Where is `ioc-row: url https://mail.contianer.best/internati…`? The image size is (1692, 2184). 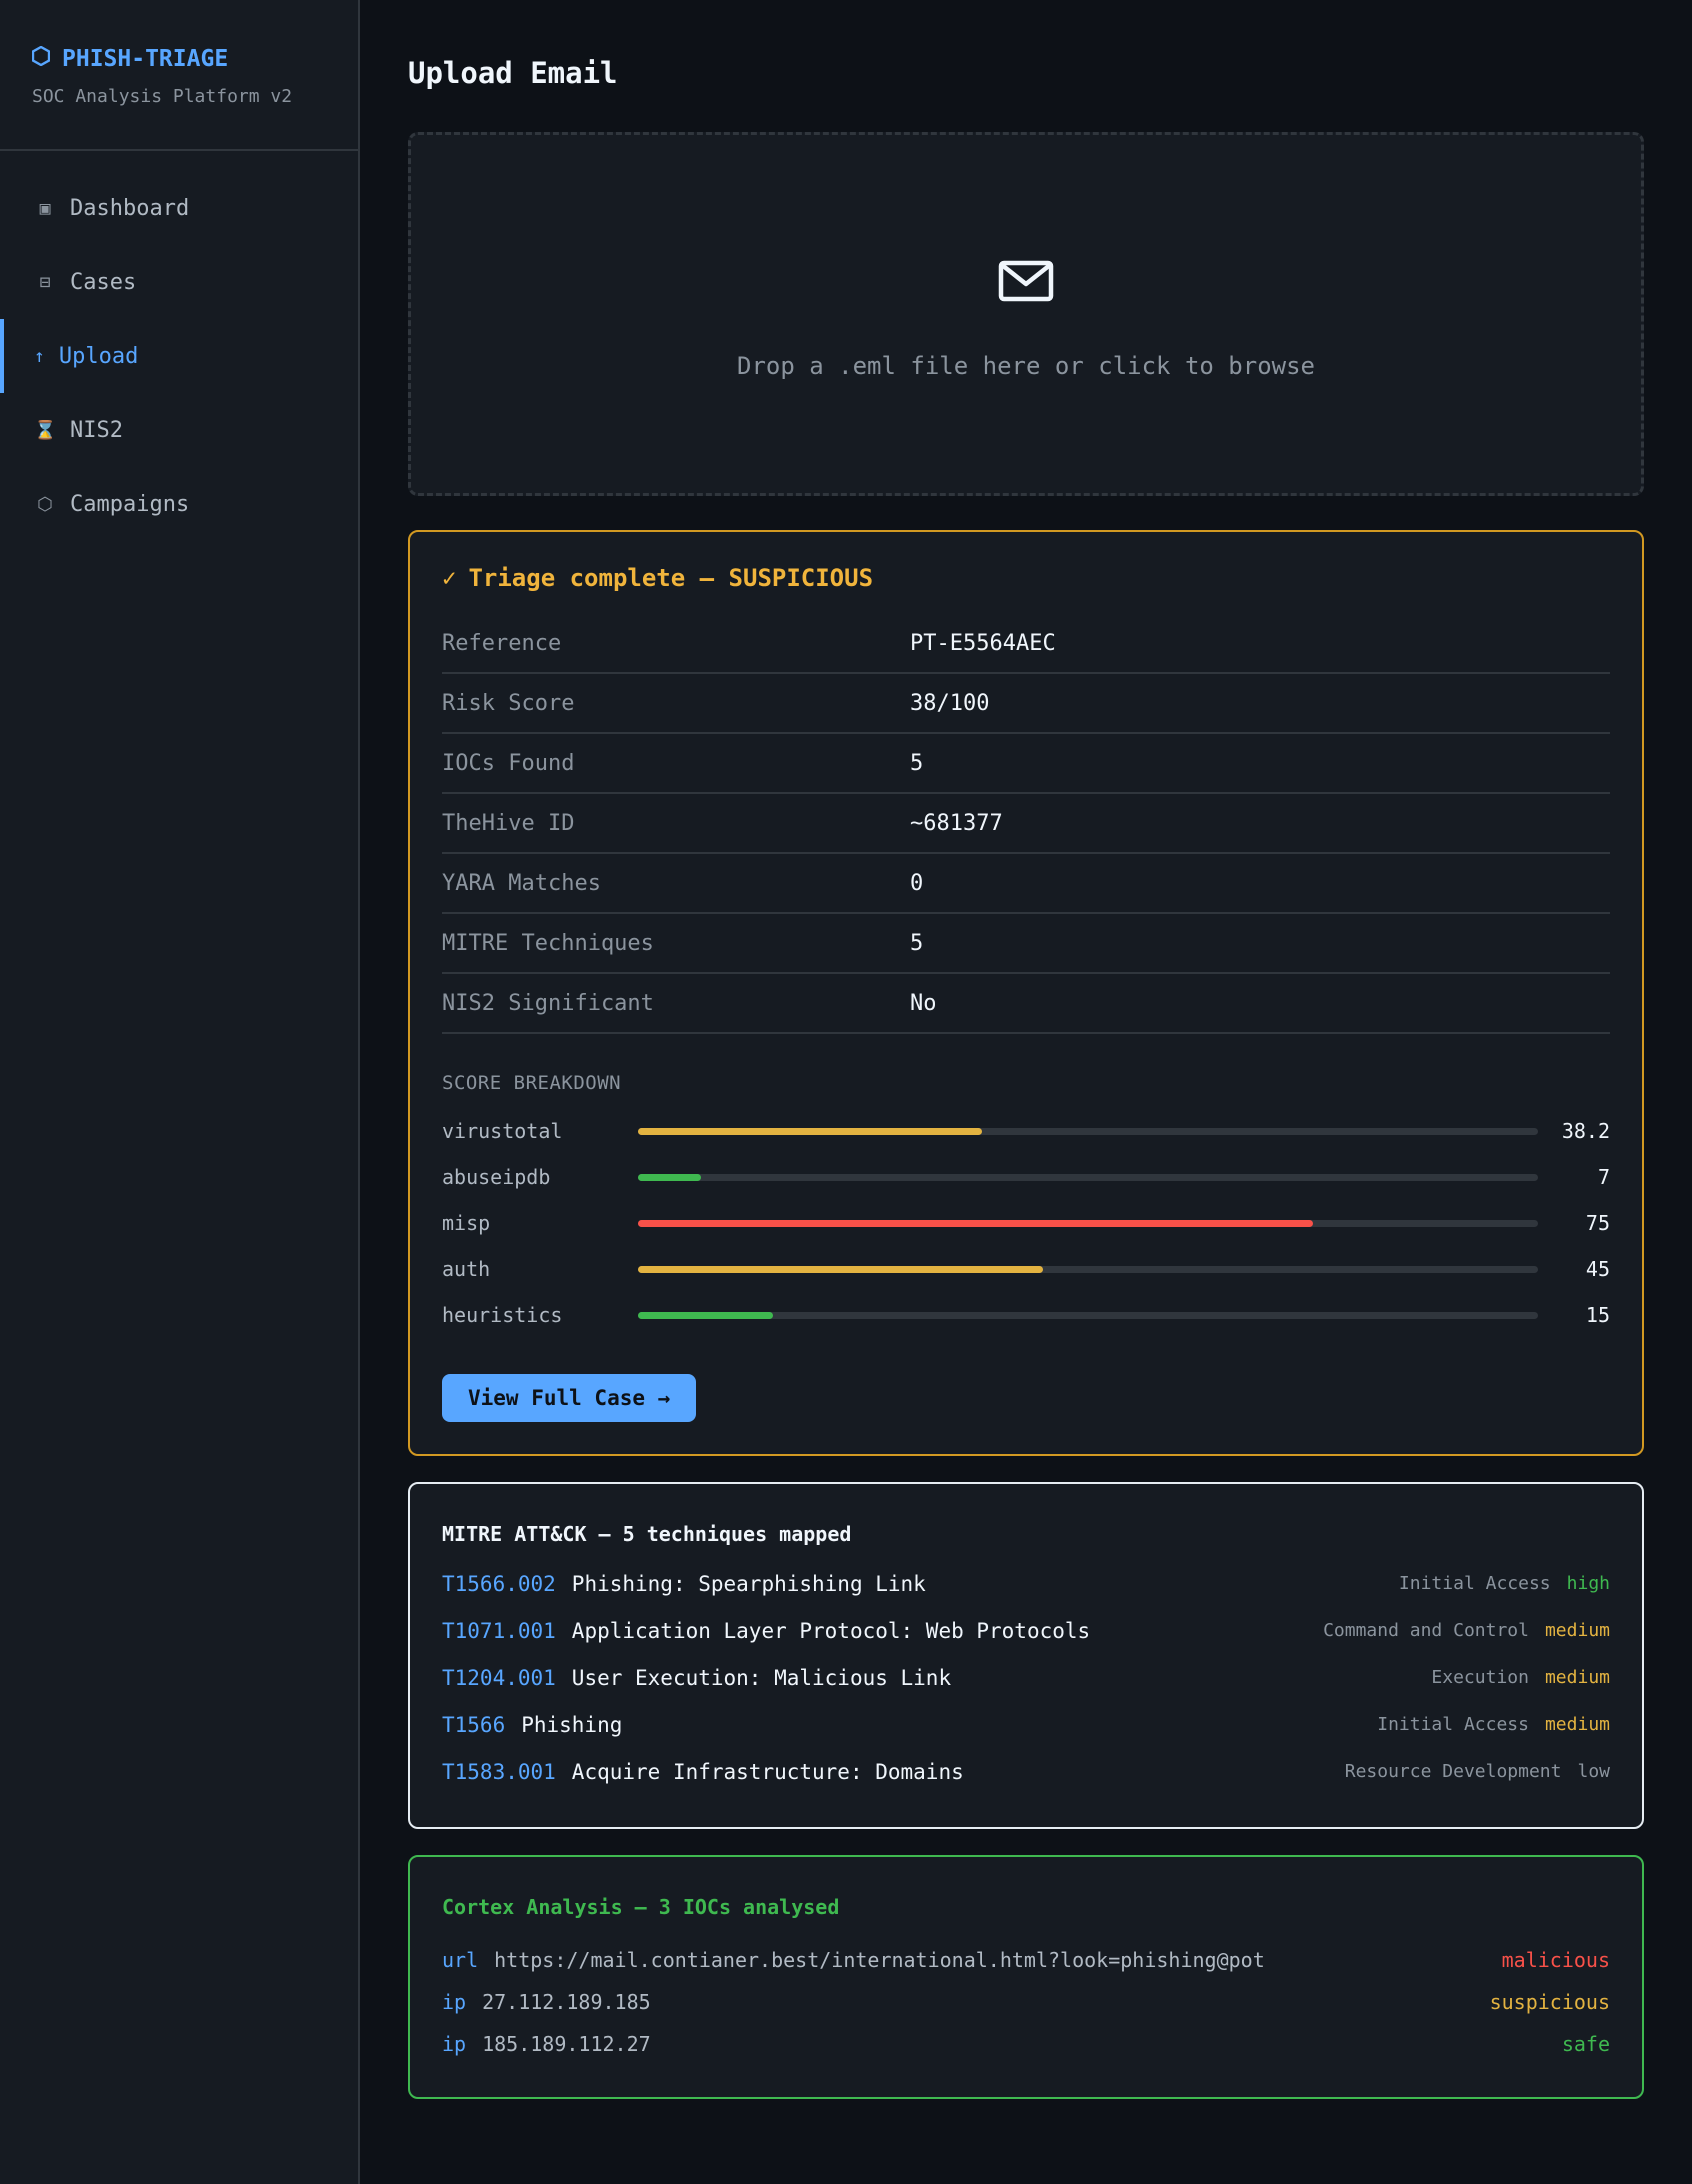
ioc-row: url https://mail.contianer.best/internati… is located at coordinates (1026, 1960).